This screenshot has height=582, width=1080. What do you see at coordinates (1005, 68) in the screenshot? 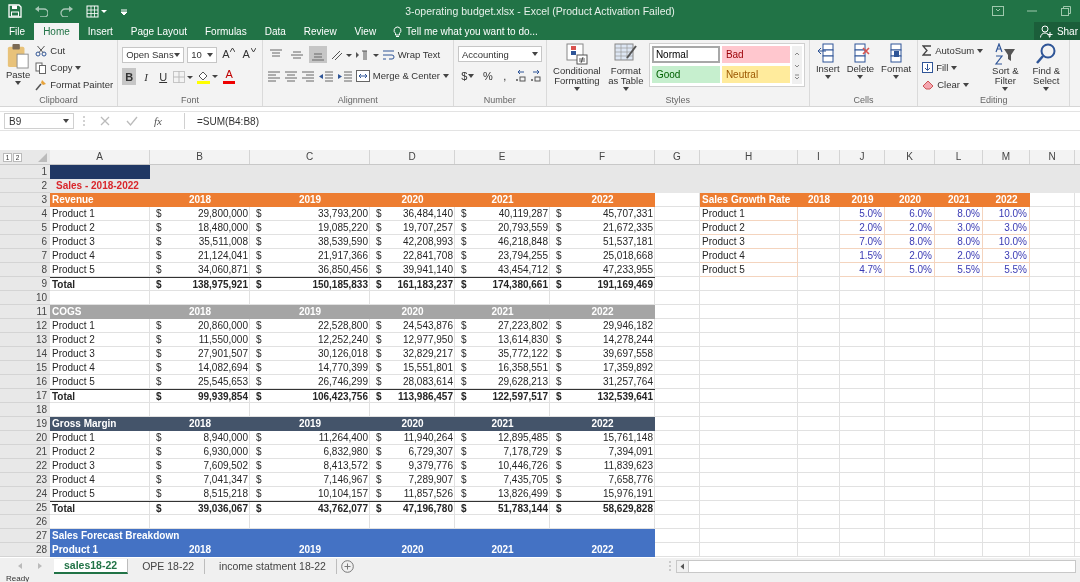
I see `sort-filter-button: Sort & Filter` at bounding box center [1005, 68].